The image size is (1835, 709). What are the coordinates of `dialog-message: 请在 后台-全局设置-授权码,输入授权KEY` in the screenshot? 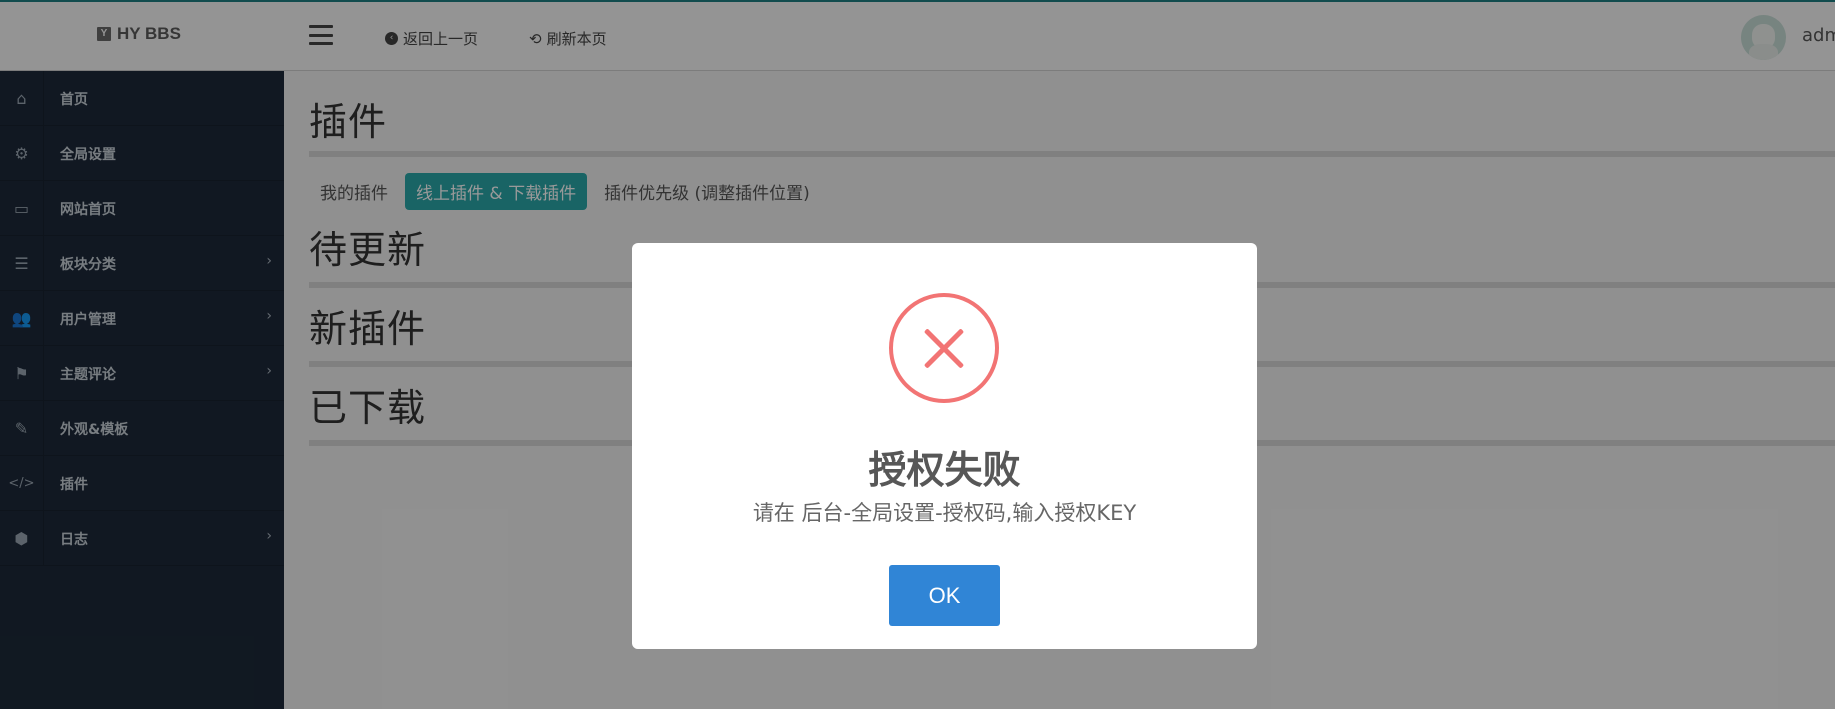 It's located at (944, 513).